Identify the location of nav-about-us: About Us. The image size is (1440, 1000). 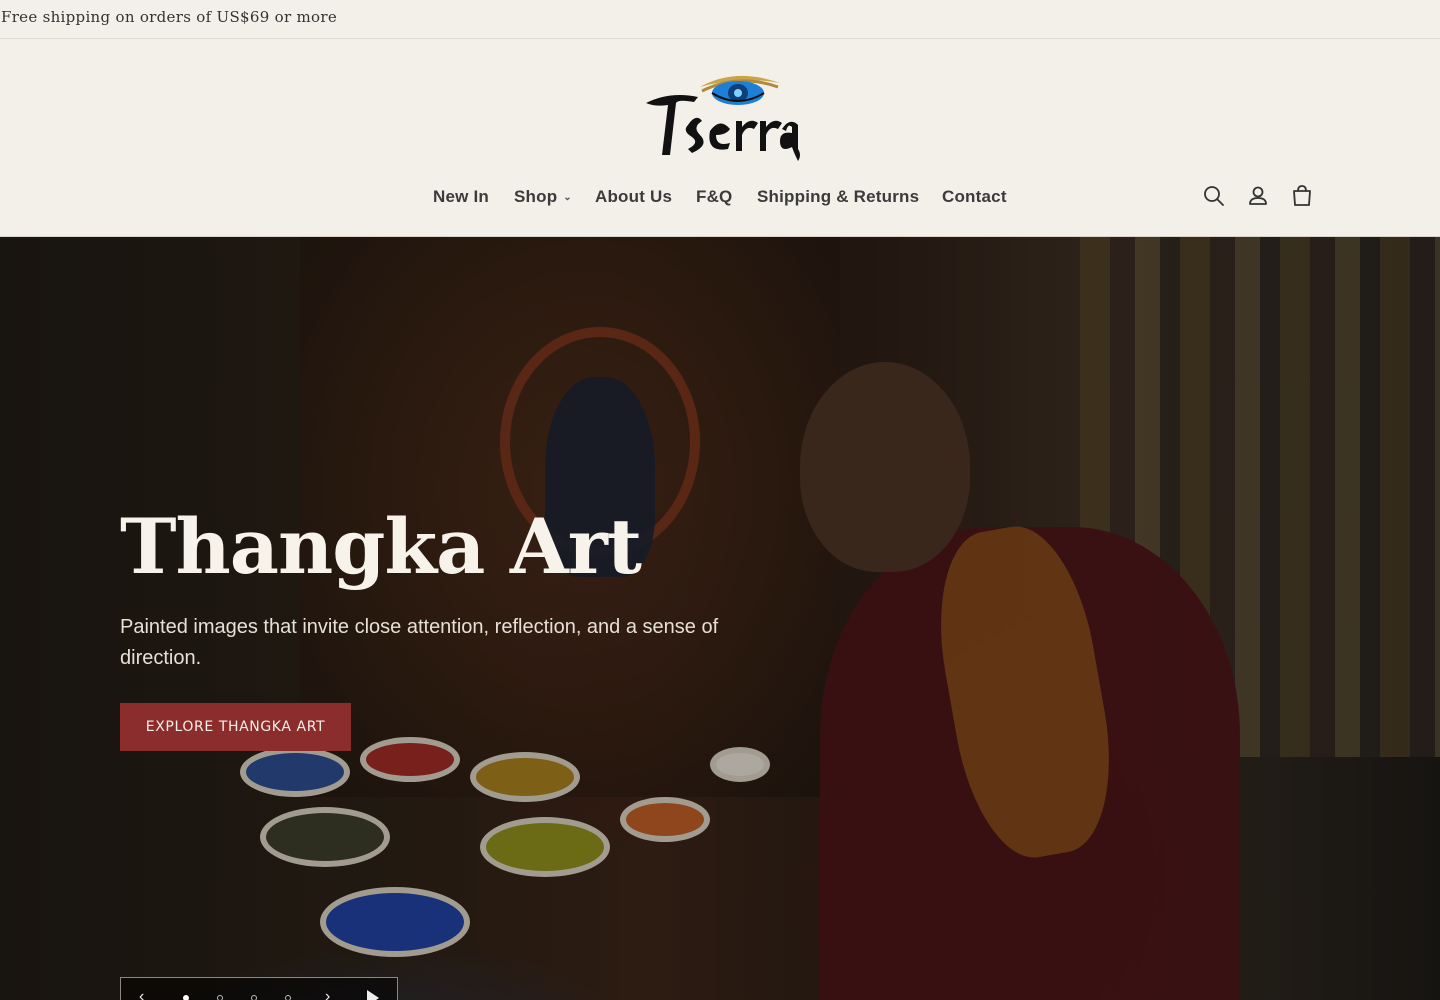
(633, 197).